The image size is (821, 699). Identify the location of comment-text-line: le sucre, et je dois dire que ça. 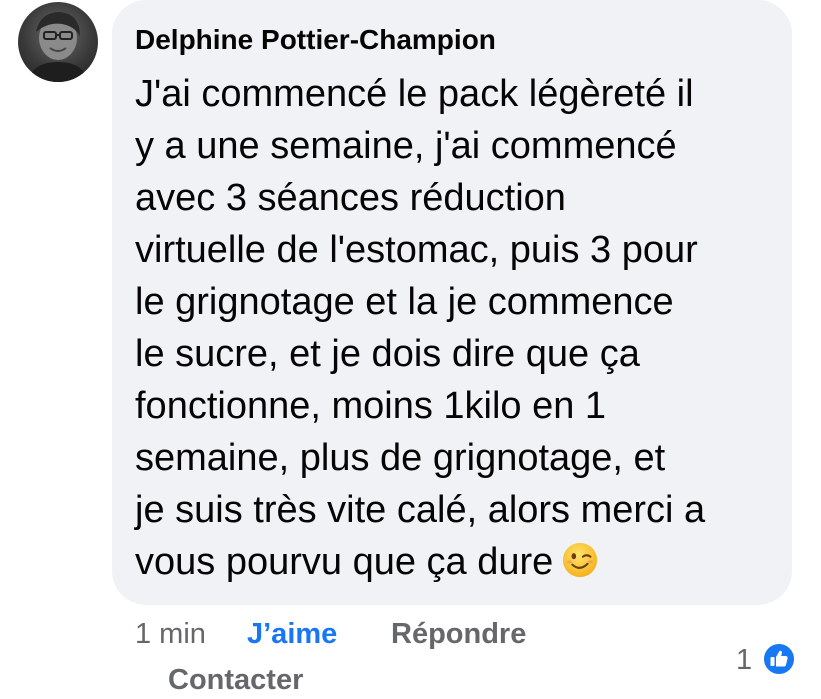
(387, 354).